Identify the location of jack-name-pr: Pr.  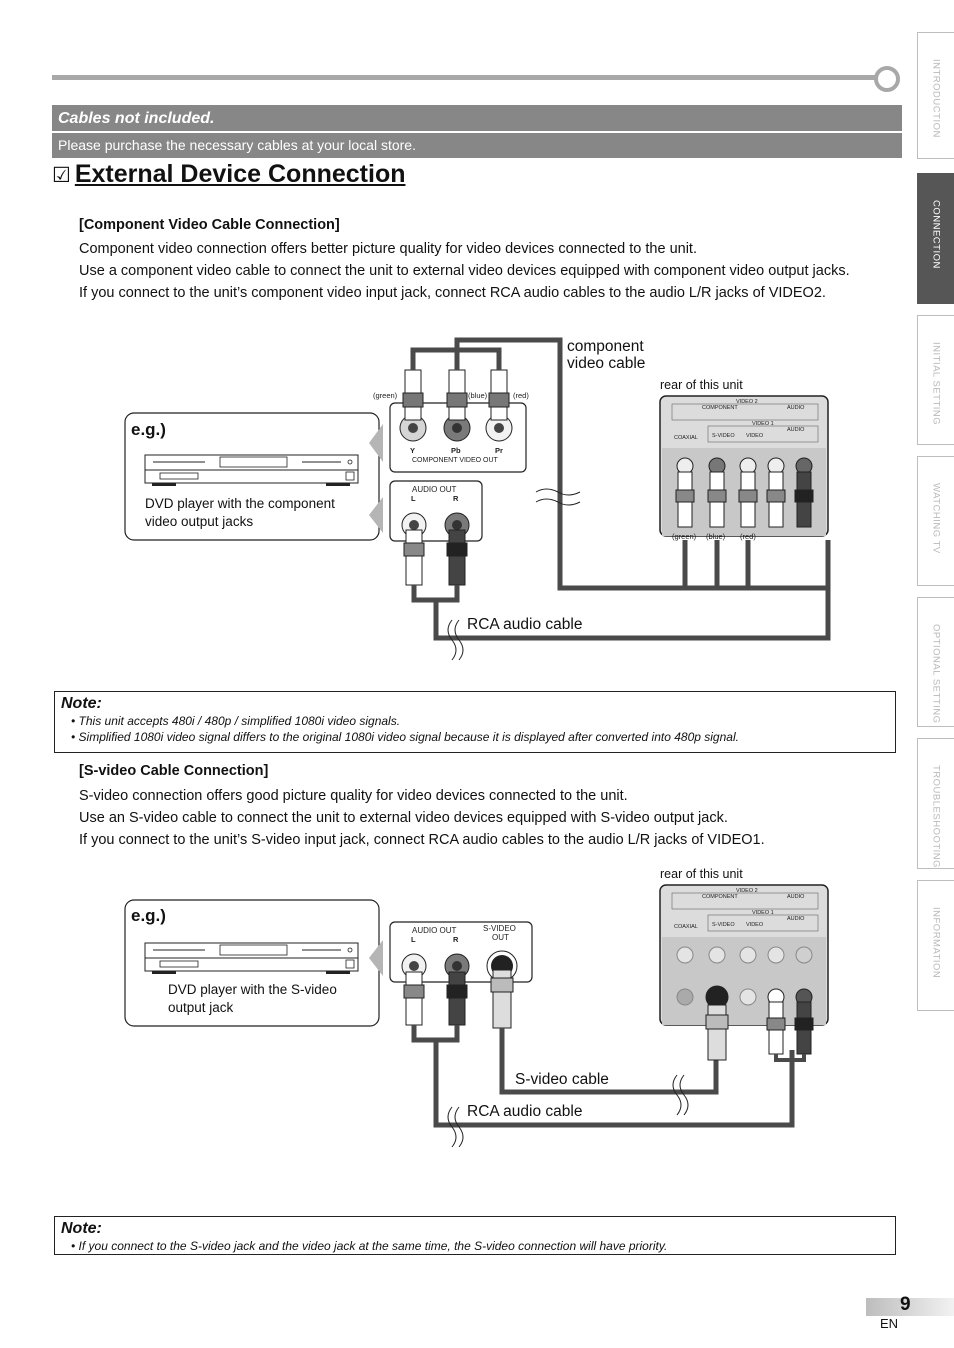
(499, 450).